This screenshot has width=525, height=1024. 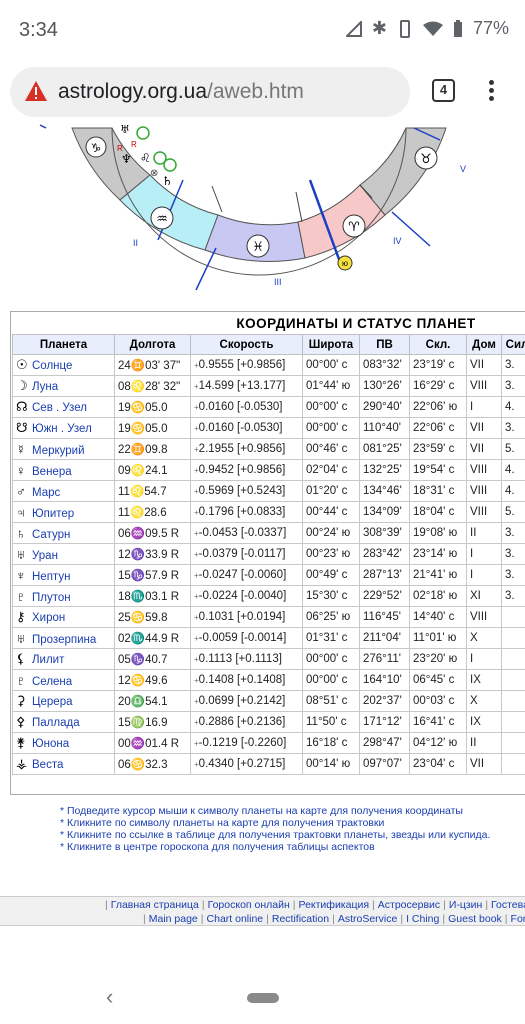 I want to click on power-cell, so click(x=513, y=638).